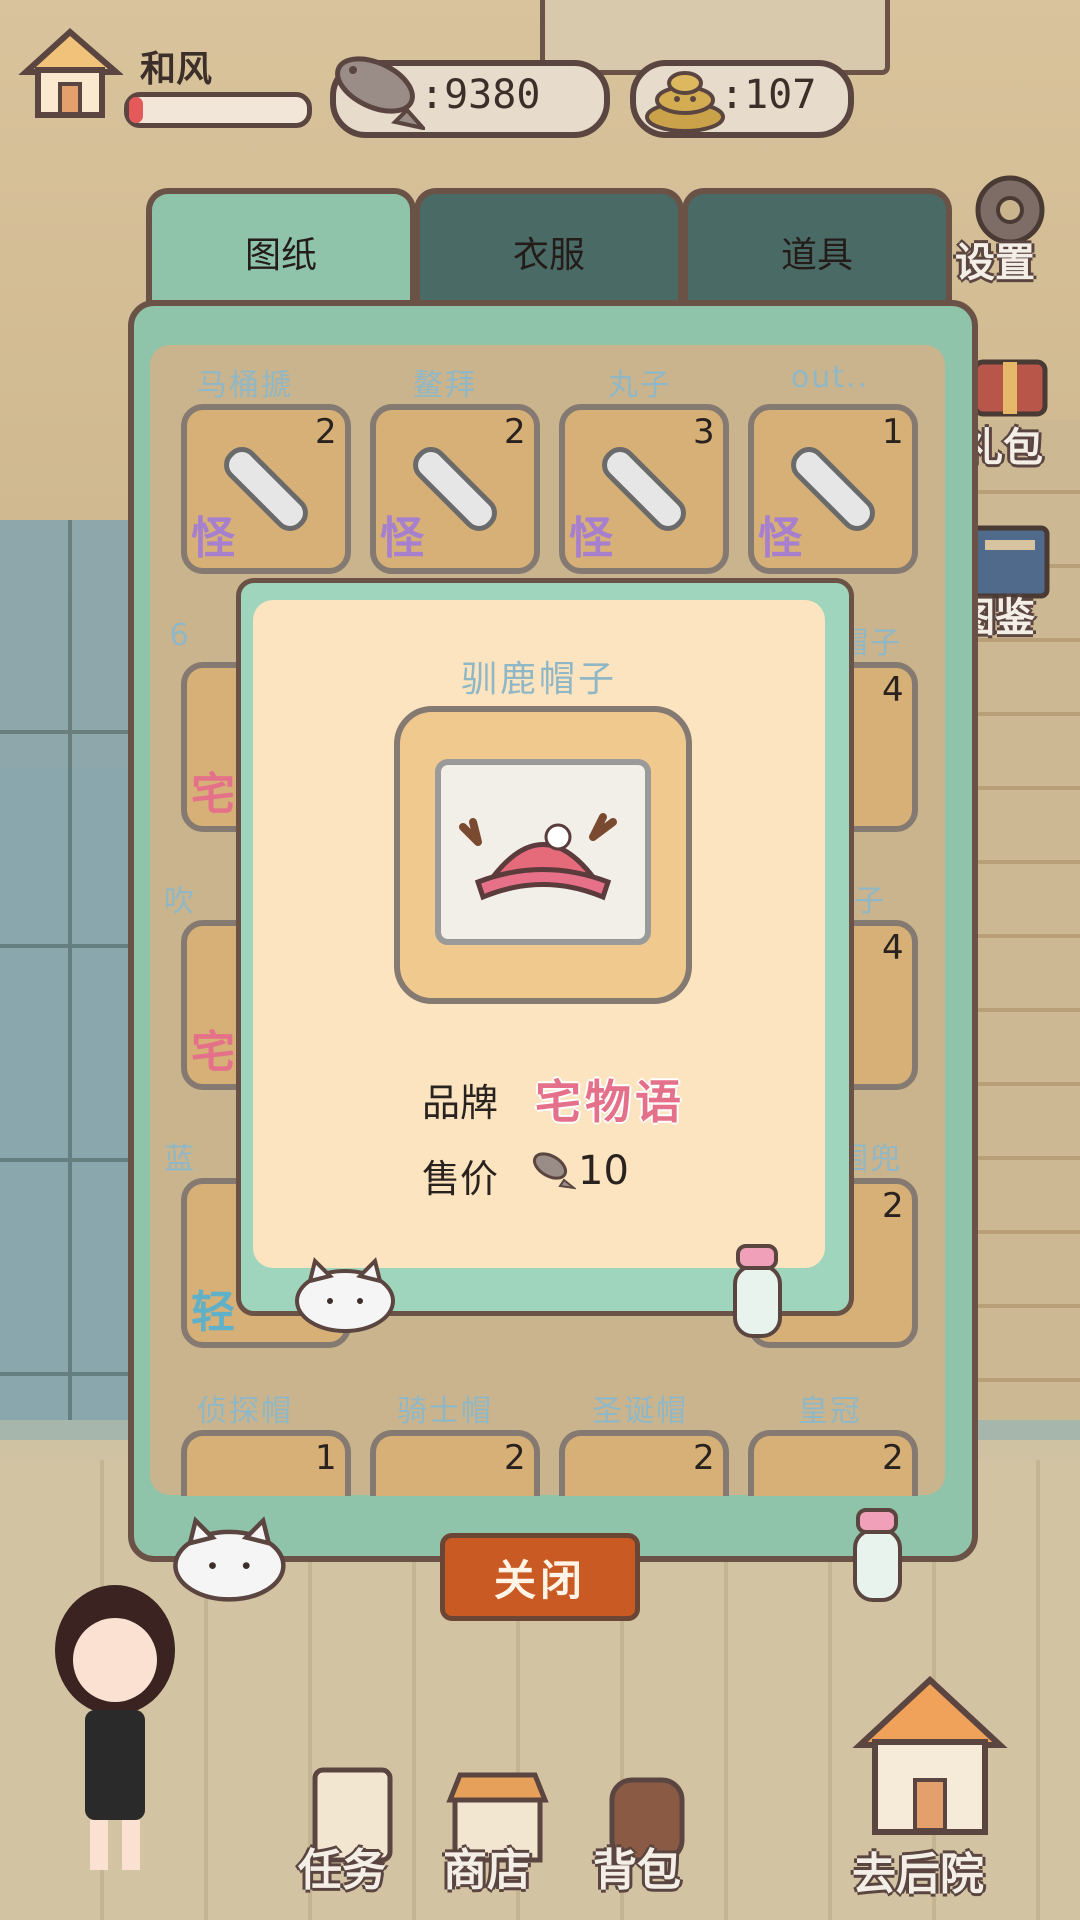 The height and width of the screenshot is (1920, 1080). Describe the element at coordinates (266, 1463) in the screenshot. I see `inventory-slot: 1` at that location.